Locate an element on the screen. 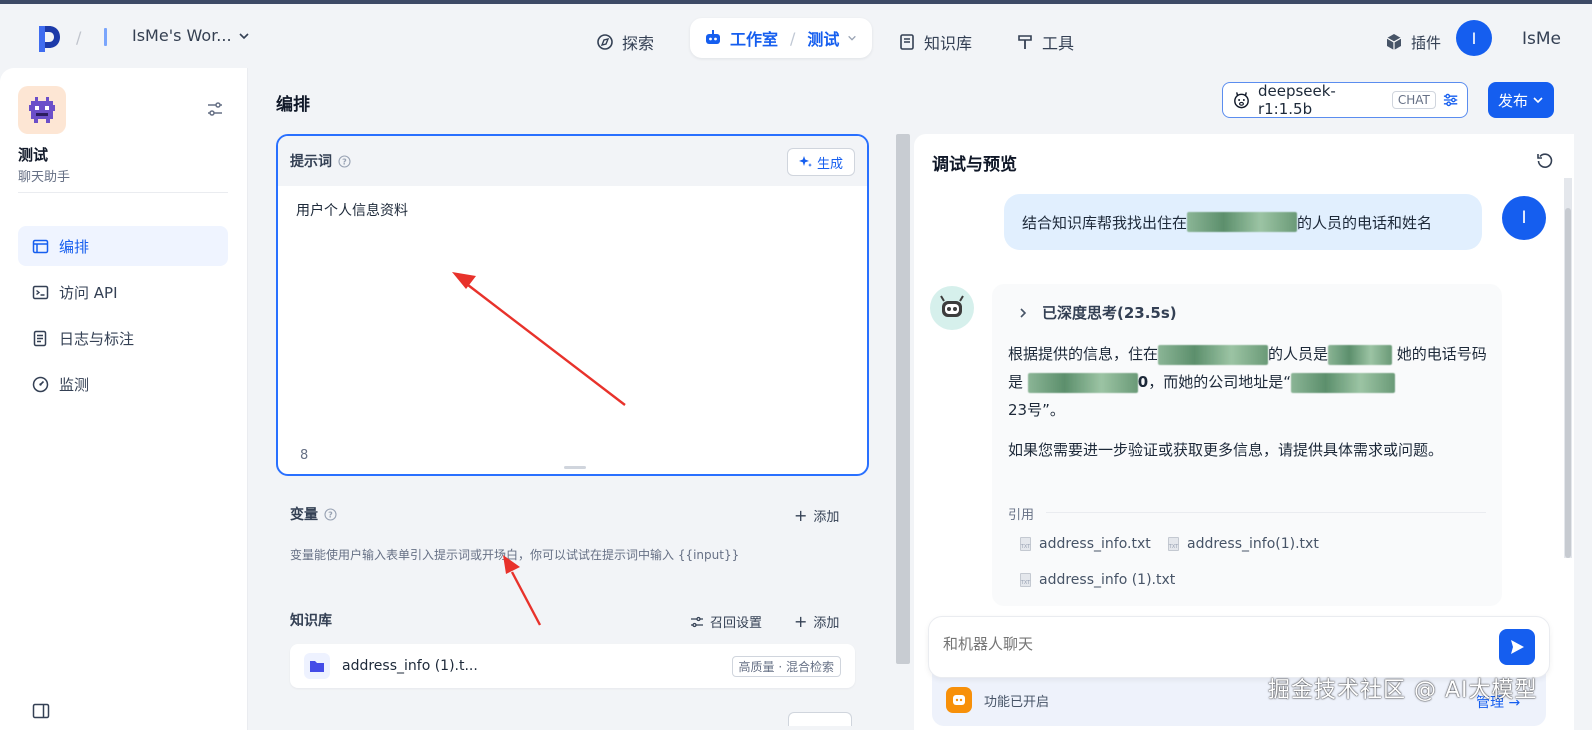 The width and height of the screenshot is (1592, 730). user-name: IsMe is located at coordinates (1541, 39).